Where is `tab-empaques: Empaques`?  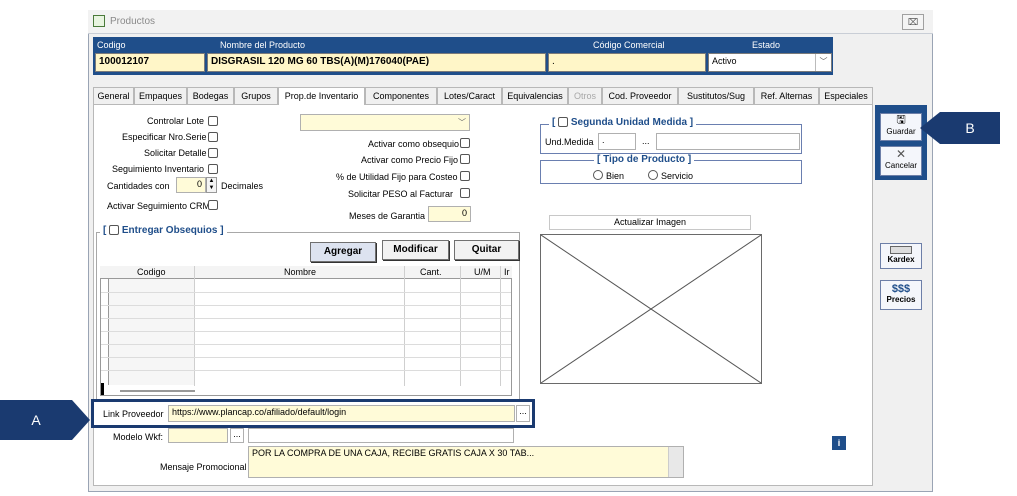 tab-empaques: Empaques is located at coordinates (160, 95).